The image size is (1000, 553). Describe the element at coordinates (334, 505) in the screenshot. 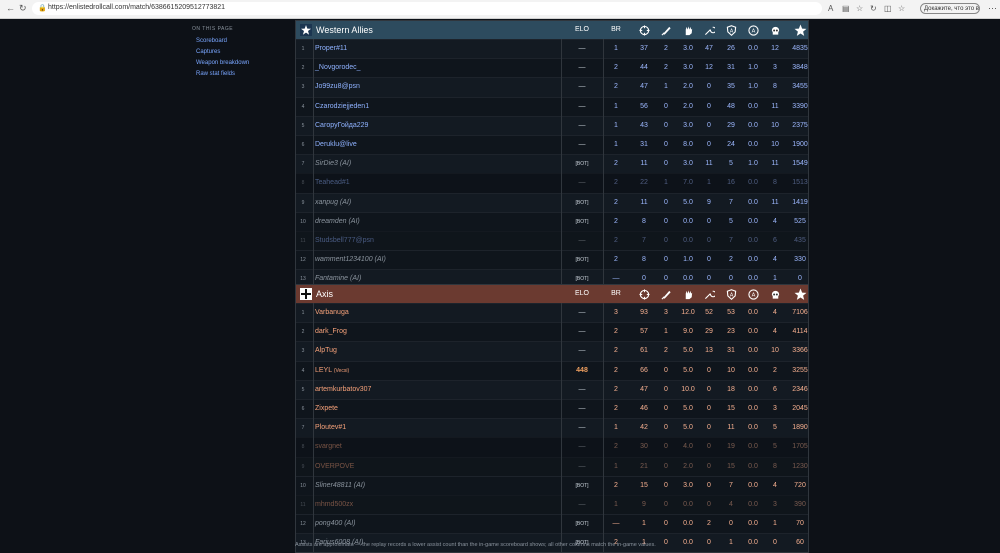

I see `player-name: mhmd500zx` at that location.